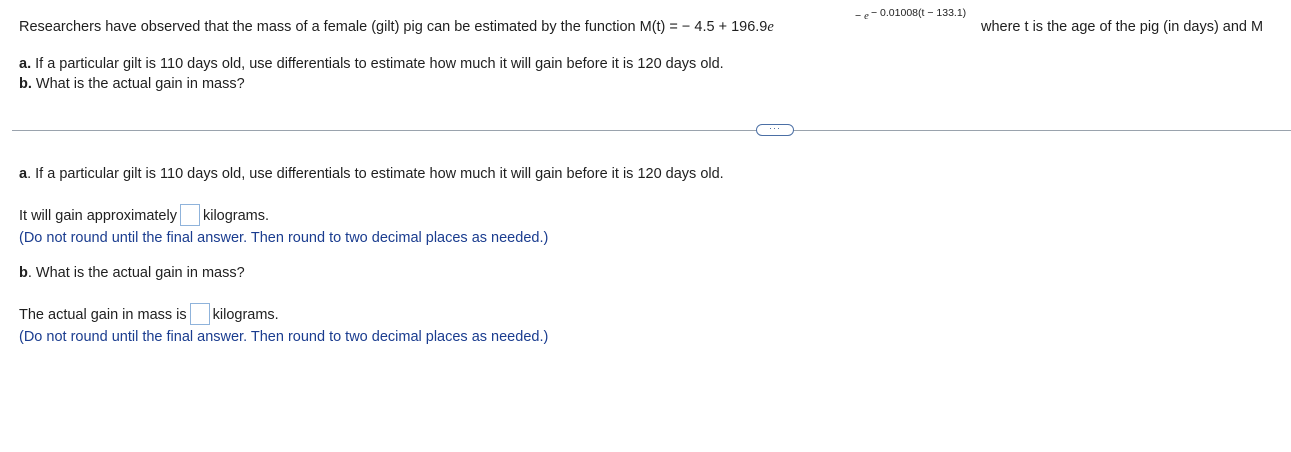  I want to click on answer-part-a-prefix: It will gain approximately, so click(98, 215).